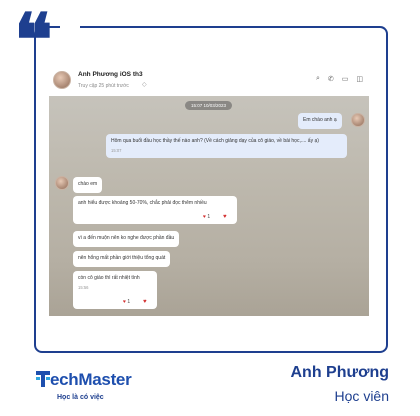  What do you see at coordinates (359, 79) in the screenshot?
I see `sidebar-toggle-icon: ◫` at bounding box center [359, 79].